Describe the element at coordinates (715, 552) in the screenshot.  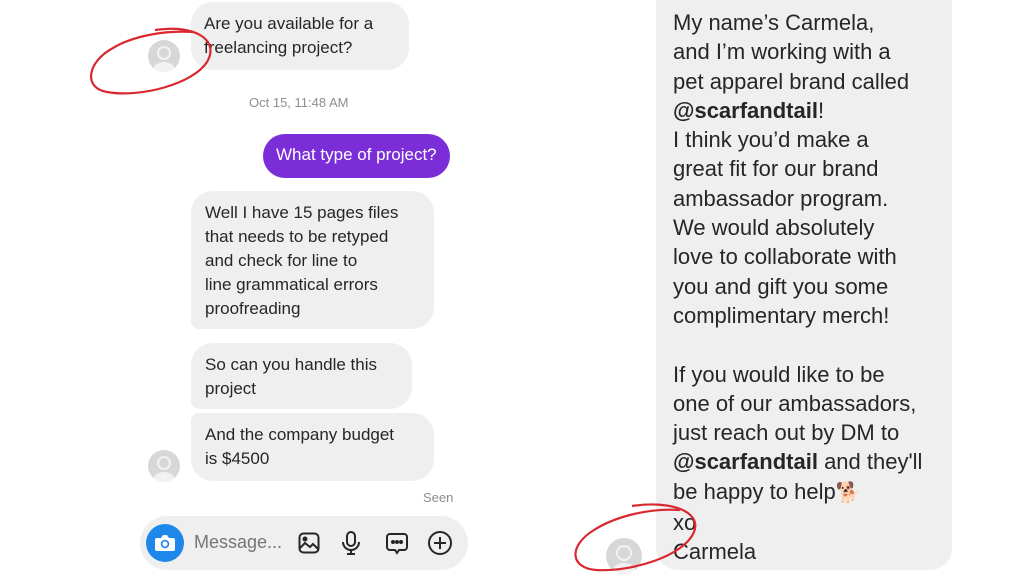
I see `message-line: Carmela` at that location.